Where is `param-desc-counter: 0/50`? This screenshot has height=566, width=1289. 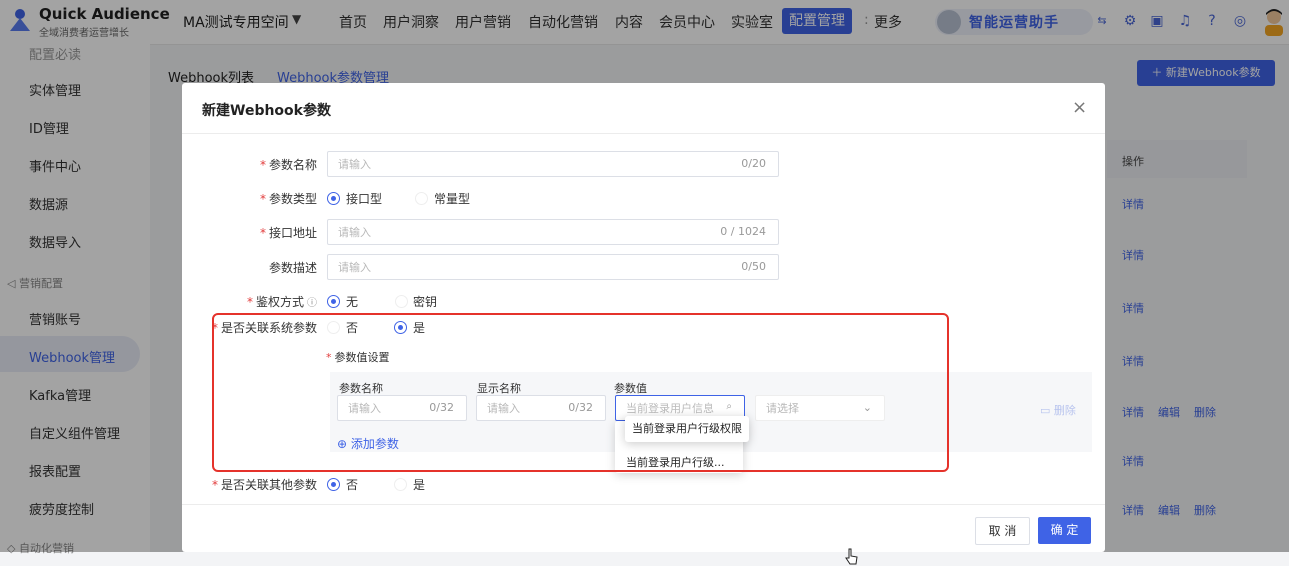
param-desc-counter: 0/50 is located at coordinates (753, 266).